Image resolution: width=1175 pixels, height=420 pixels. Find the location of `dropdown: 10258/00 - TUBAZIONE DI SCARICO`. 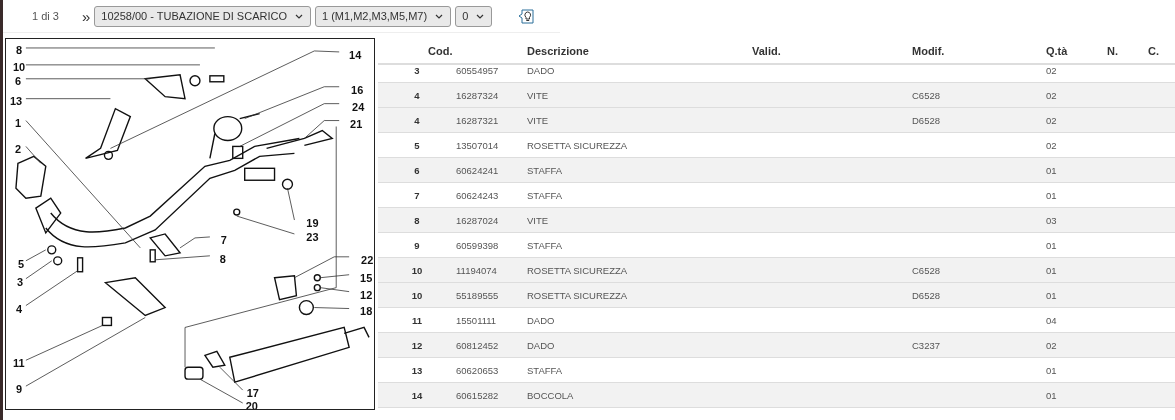

dropdown: 10258/00 - TUBAZIONE DI SCARICO is located at coordinates (202, 16).